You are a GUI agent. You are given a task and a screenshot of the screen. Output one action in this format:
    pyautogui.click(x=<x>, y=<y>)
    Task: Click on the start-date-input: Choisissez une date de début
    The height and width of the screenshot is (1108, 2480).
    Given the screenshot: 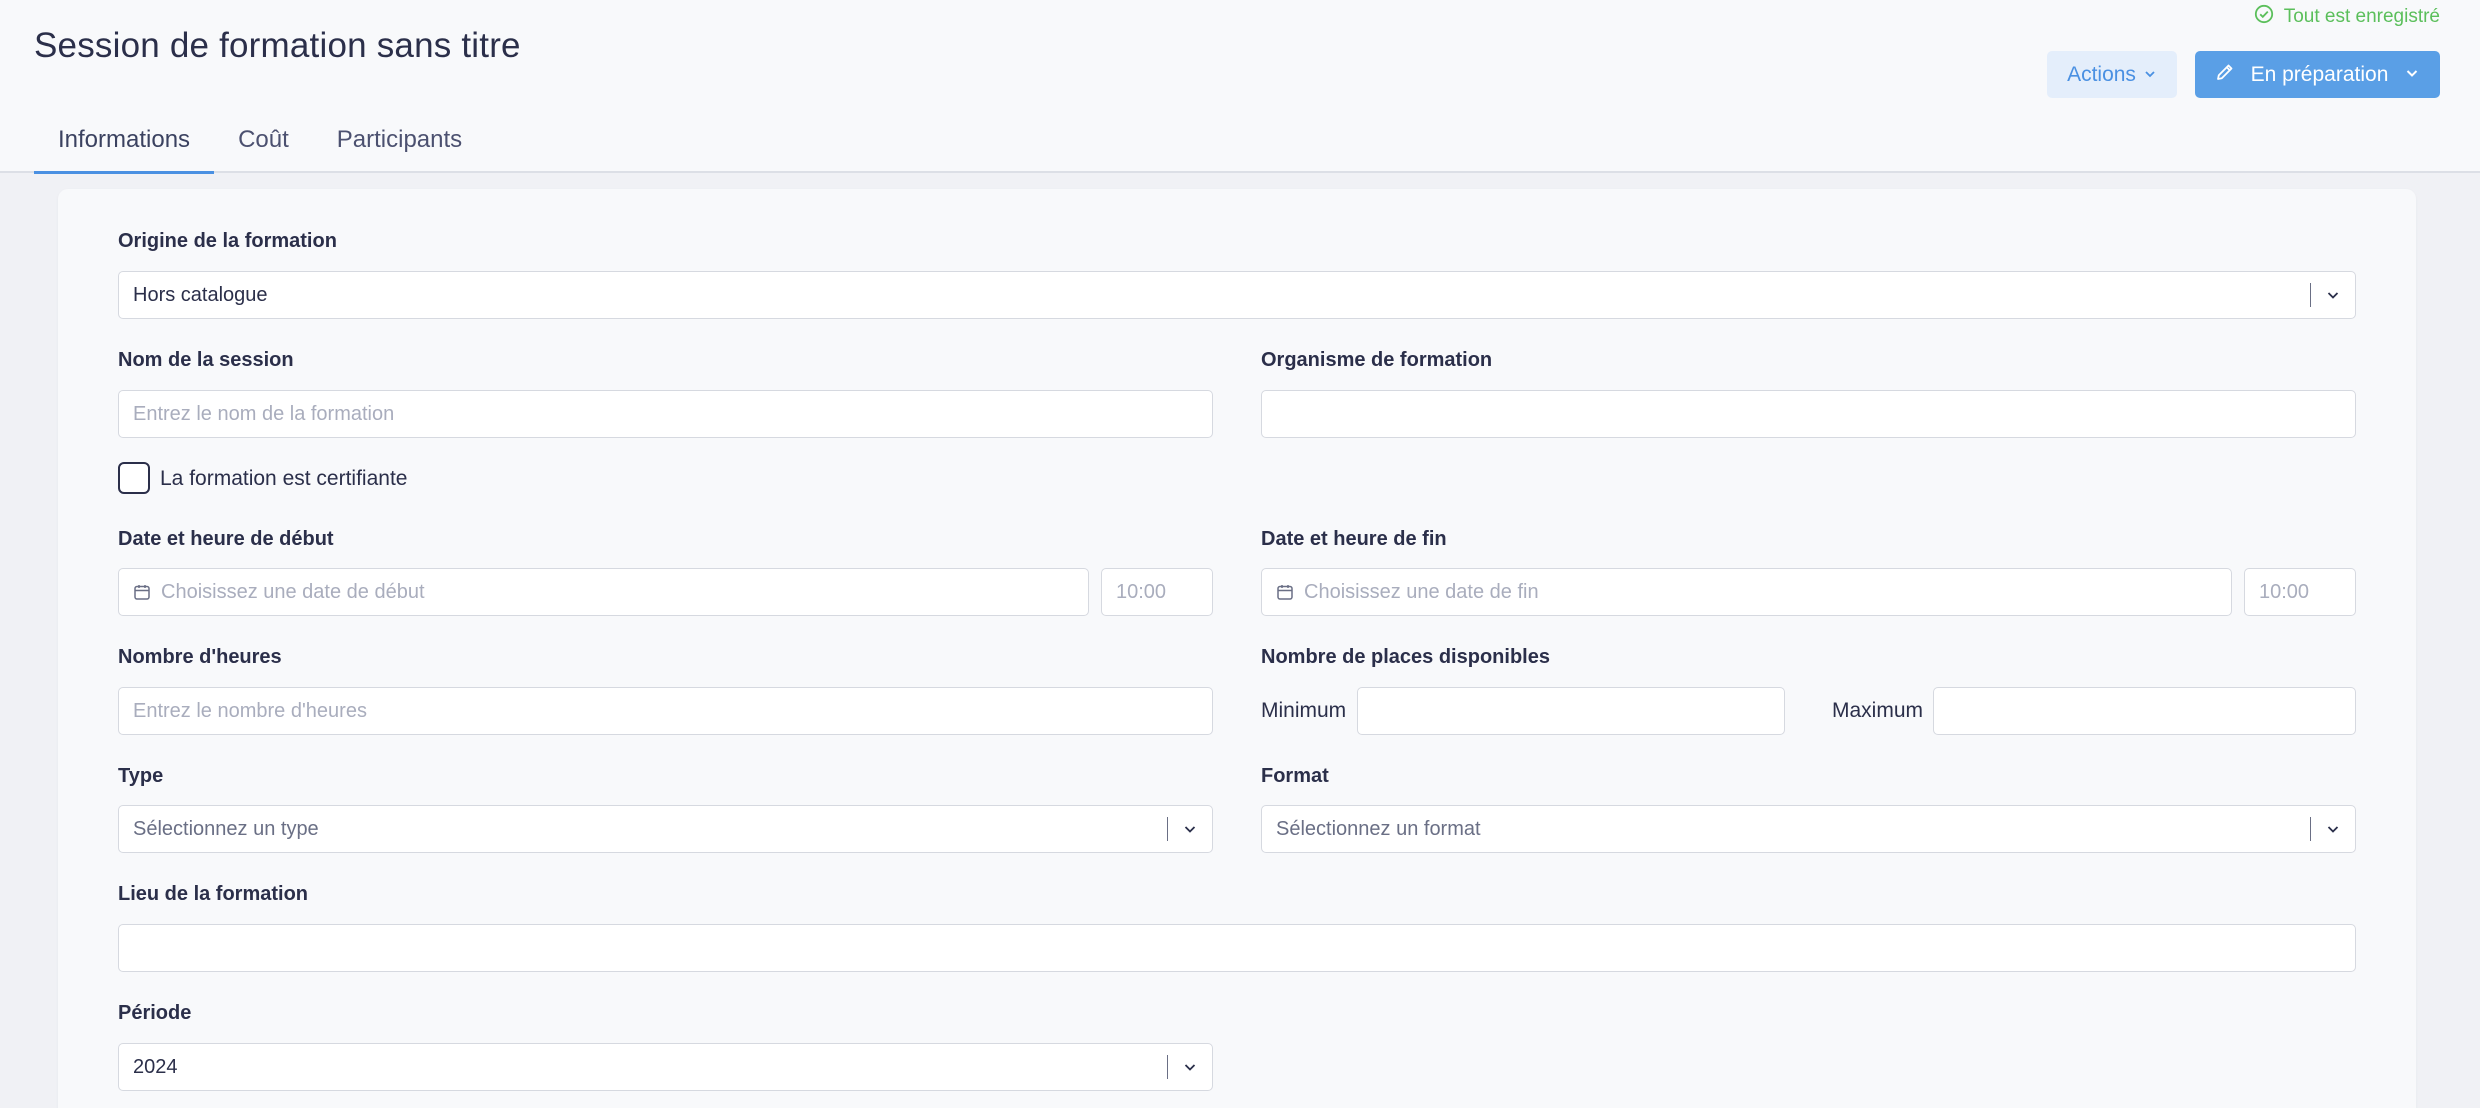 What is the action you would take?
    pyautogui.click(x=603, y=592)
    